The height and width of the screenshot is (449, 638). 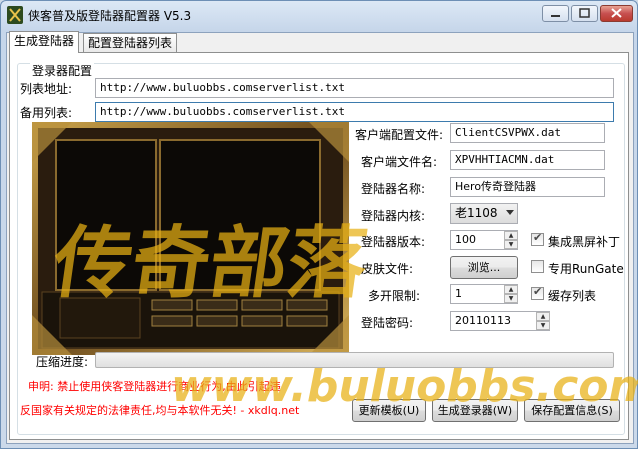 What do you see at coordinates (586, 269) in the screenshot?
I see `rungate-label: 专用RunGate` at bounding box center [586, 269].